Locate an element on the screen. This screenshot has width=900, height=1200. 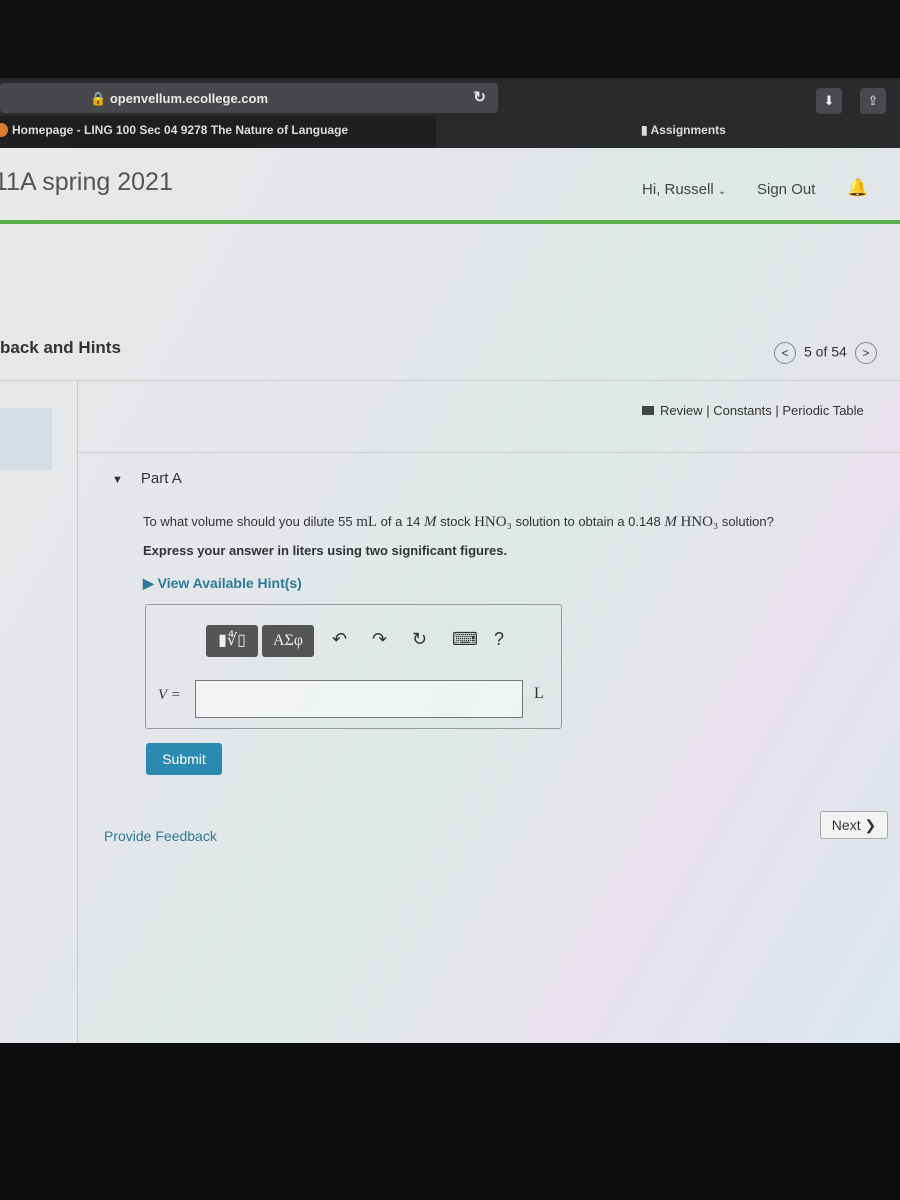
links-text: Review | Constants | Periodic Table is located at coordinates (762, 410).